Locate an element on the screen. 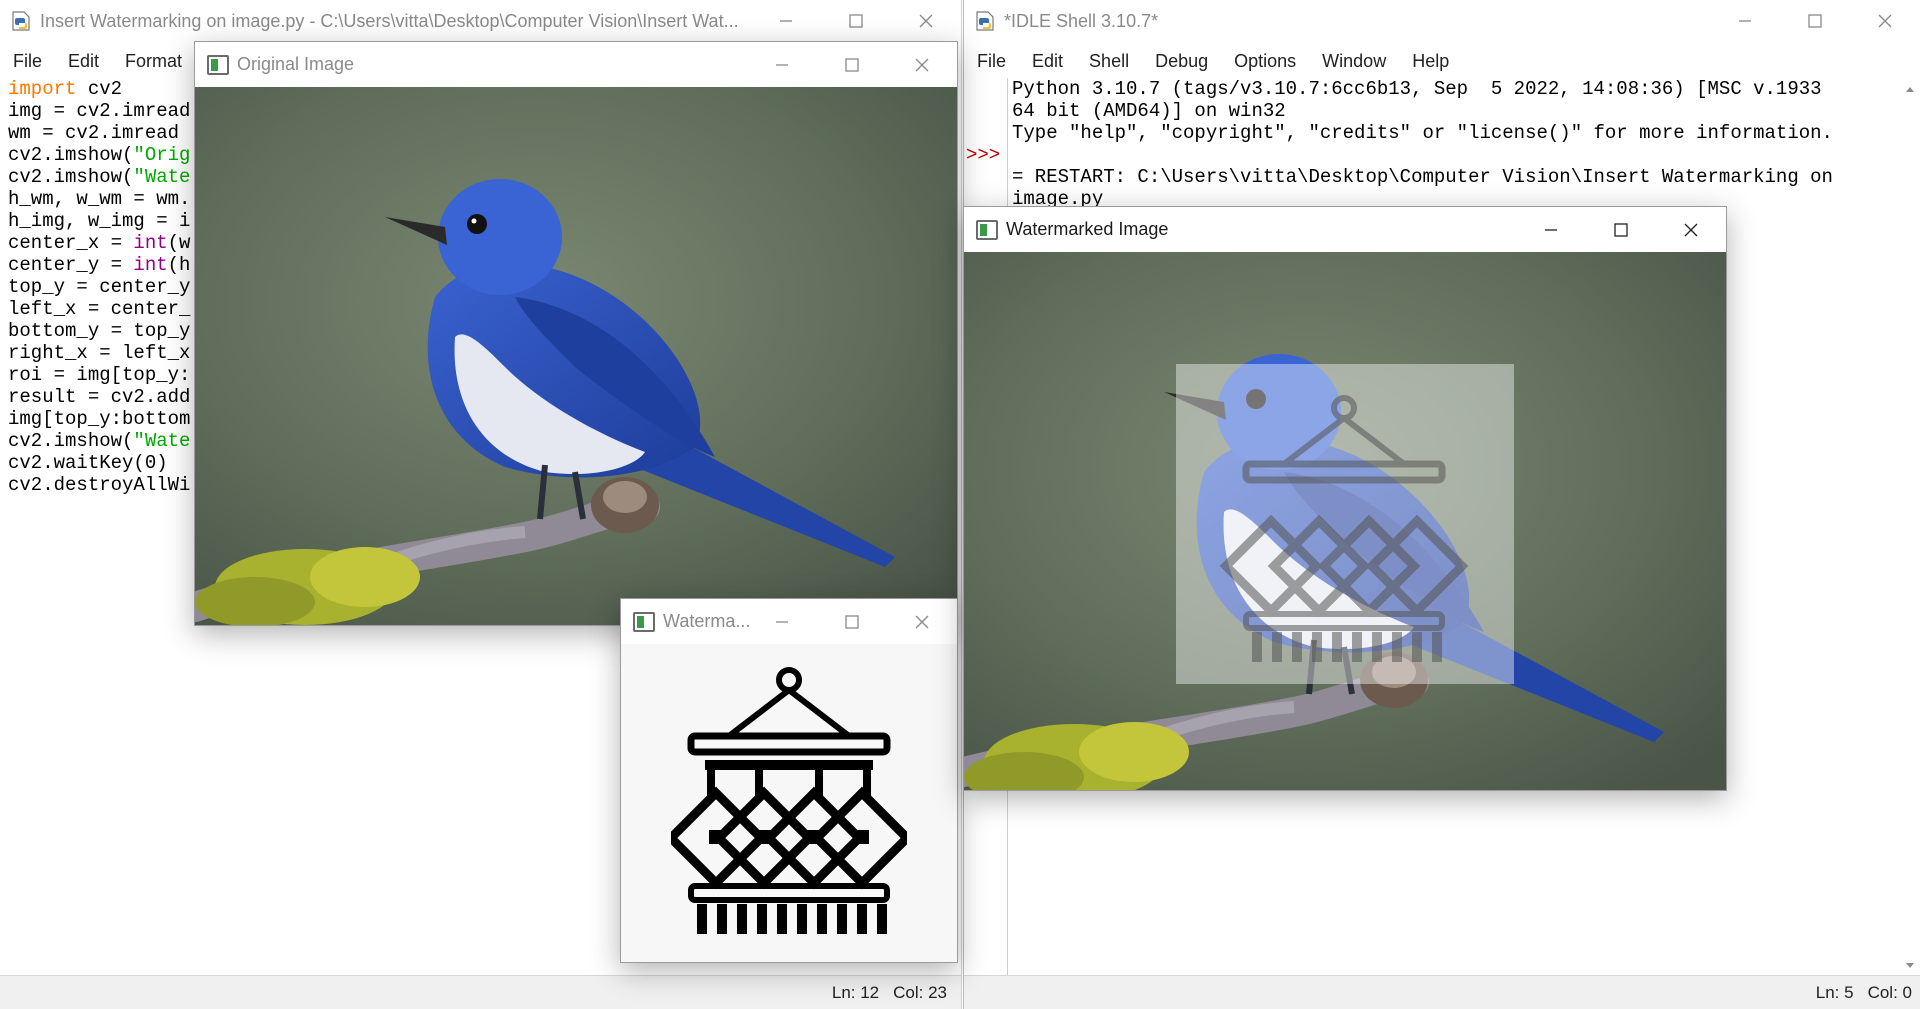  code-token: roi = img[top_y: is located at coordinates (99, 375).